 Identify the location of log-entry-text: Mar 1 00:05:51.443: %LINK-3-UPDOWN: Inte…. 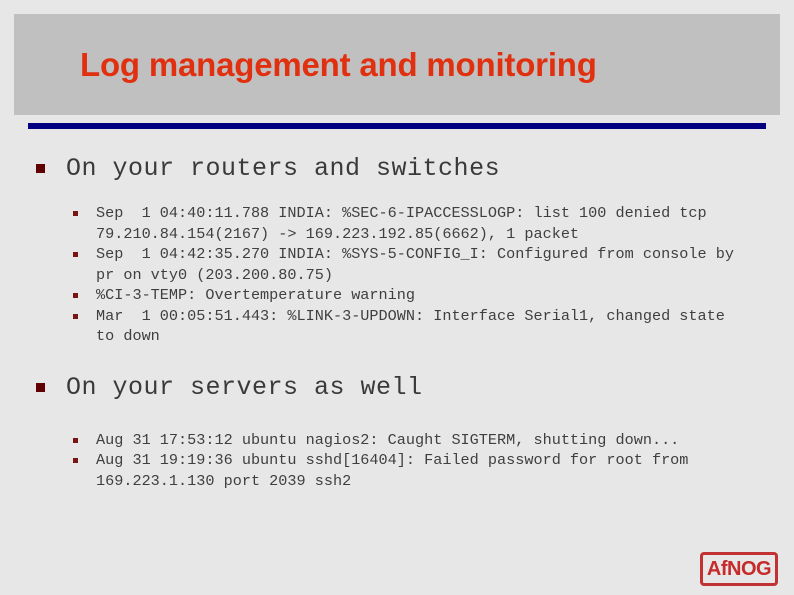
(415, 326).